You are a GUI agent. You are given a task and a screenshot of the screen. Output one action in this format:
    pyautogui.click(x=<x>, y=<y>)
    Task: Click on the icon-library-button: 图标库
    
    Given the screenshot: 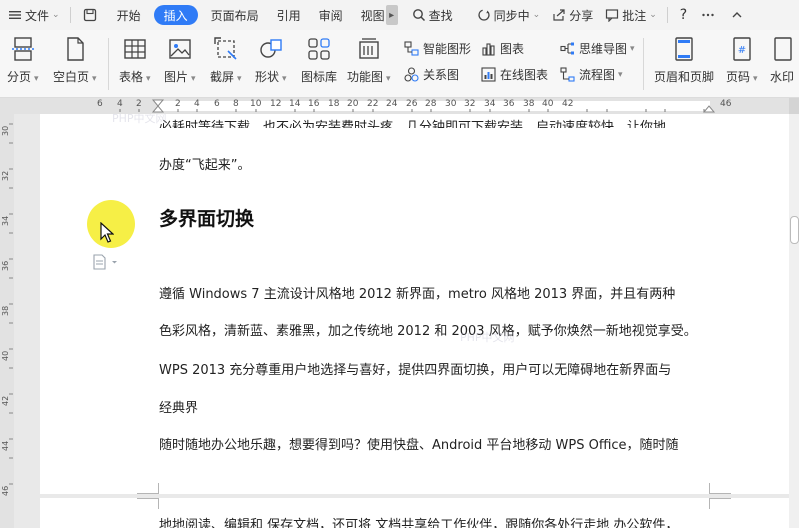 What is the action you would take?
    pyautogui.click(x=319, y=60)
    